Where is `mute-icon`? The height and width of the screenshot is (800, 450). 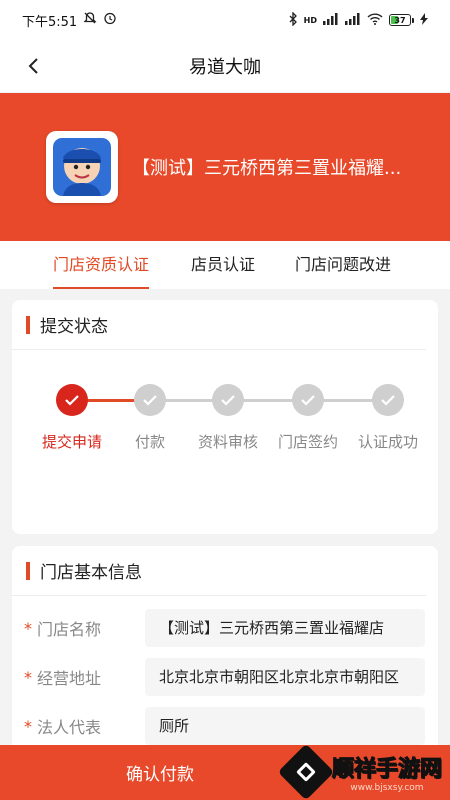
mute-icon is located at coordinates (90, 20).